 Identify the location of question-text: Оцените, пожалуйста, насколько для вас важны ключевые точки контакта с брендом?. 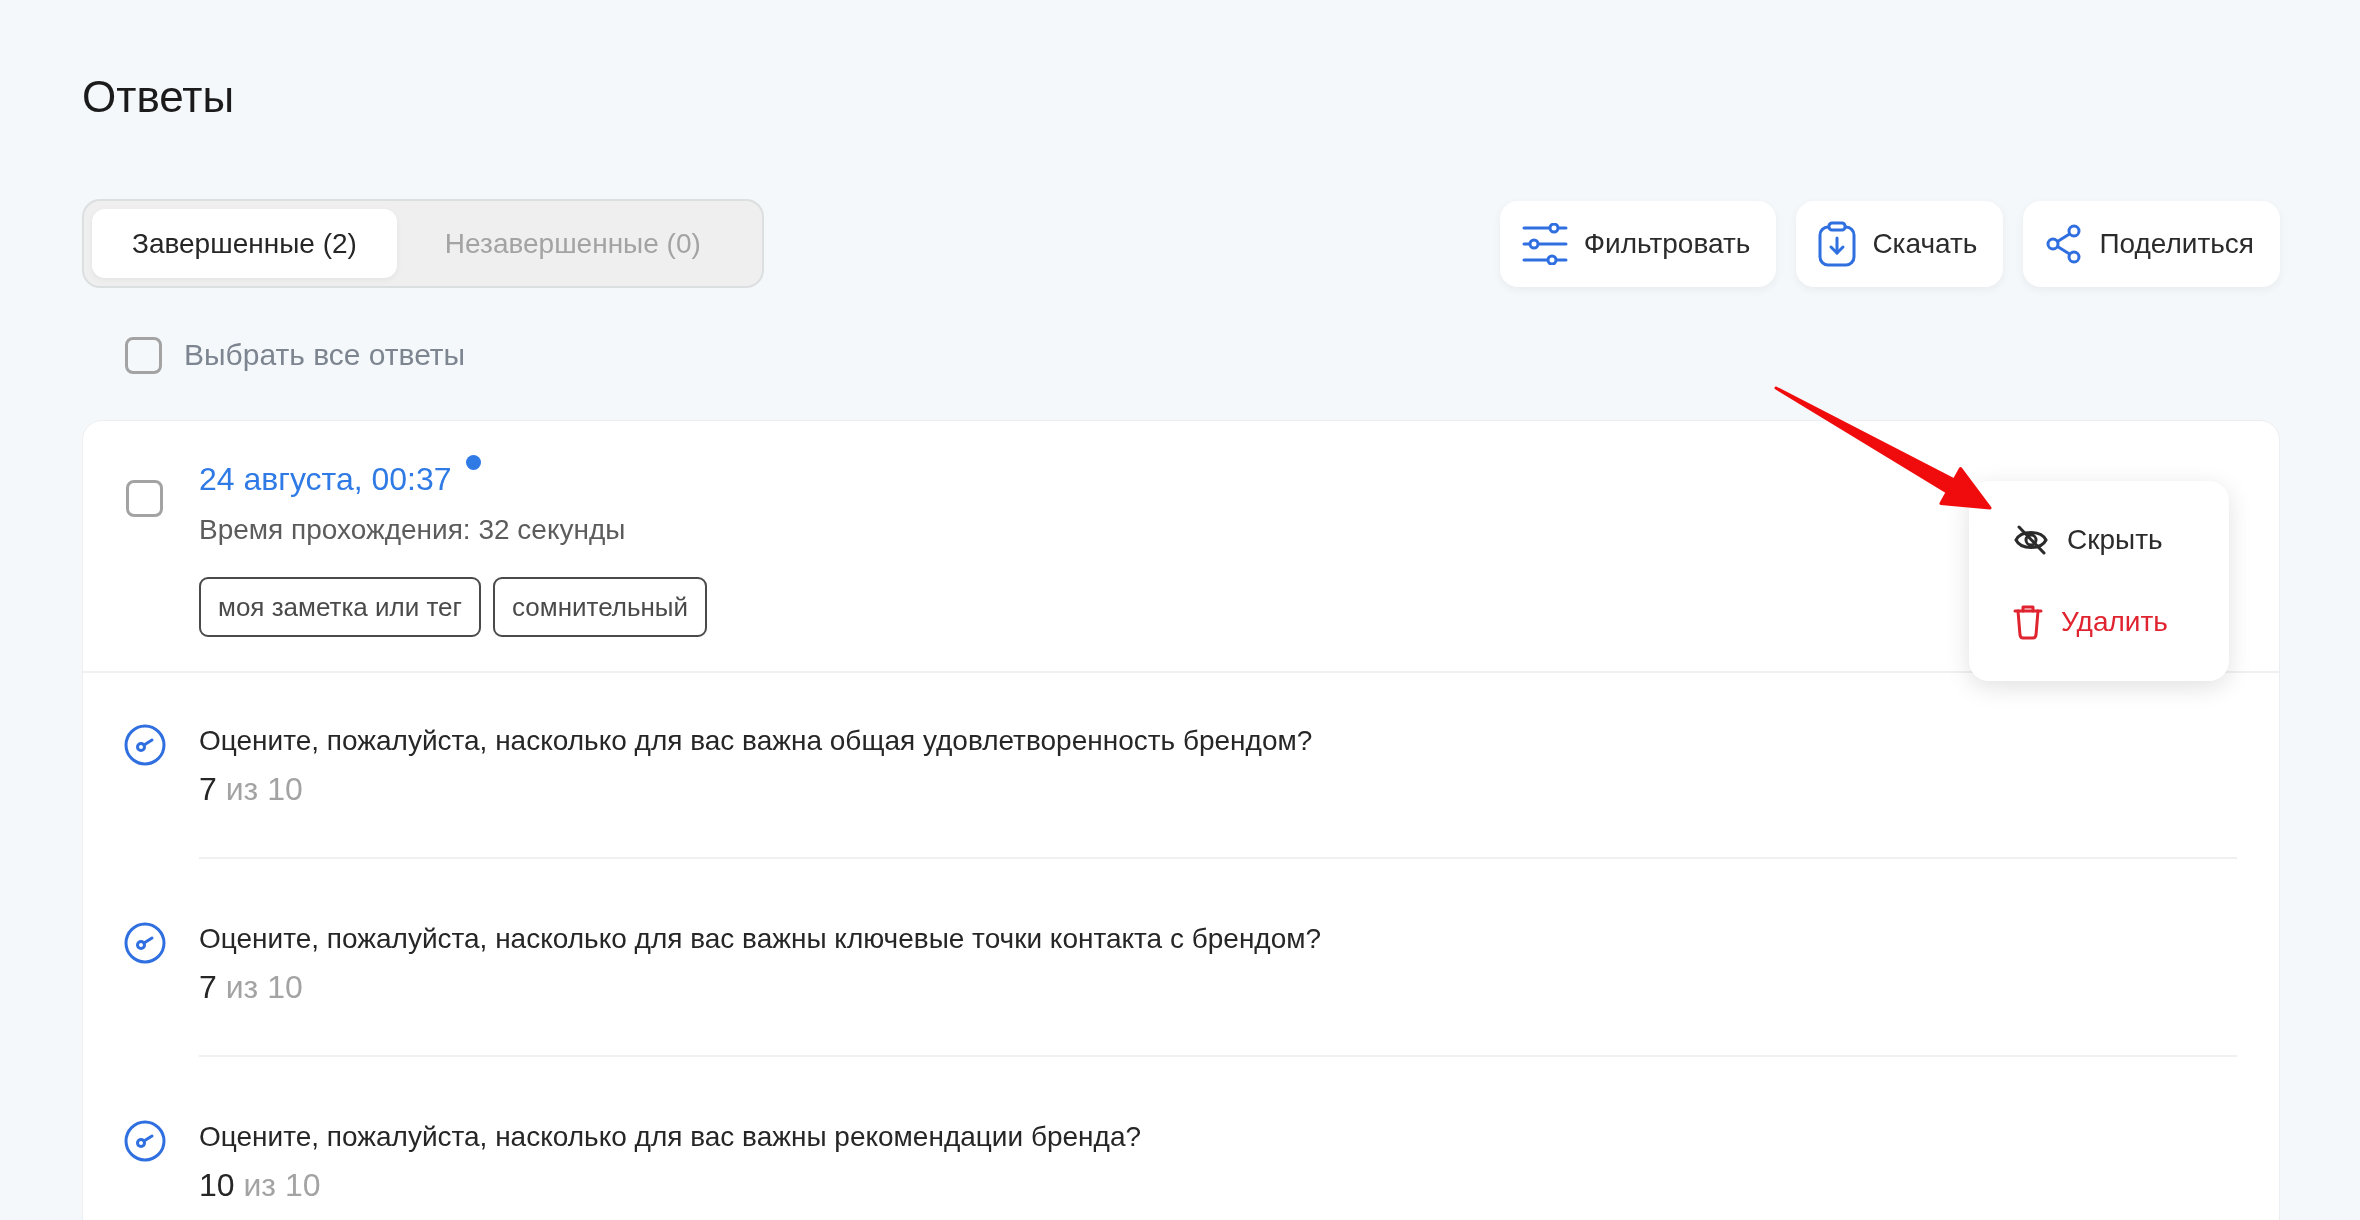
(761, 939).